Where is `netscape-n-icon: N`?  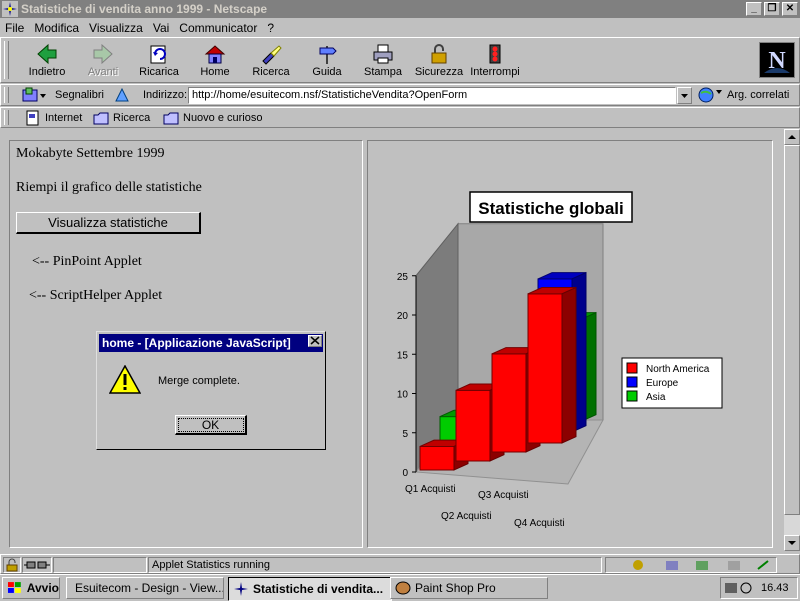 netscape-n-icon: N is located at coordinates (777, 60).